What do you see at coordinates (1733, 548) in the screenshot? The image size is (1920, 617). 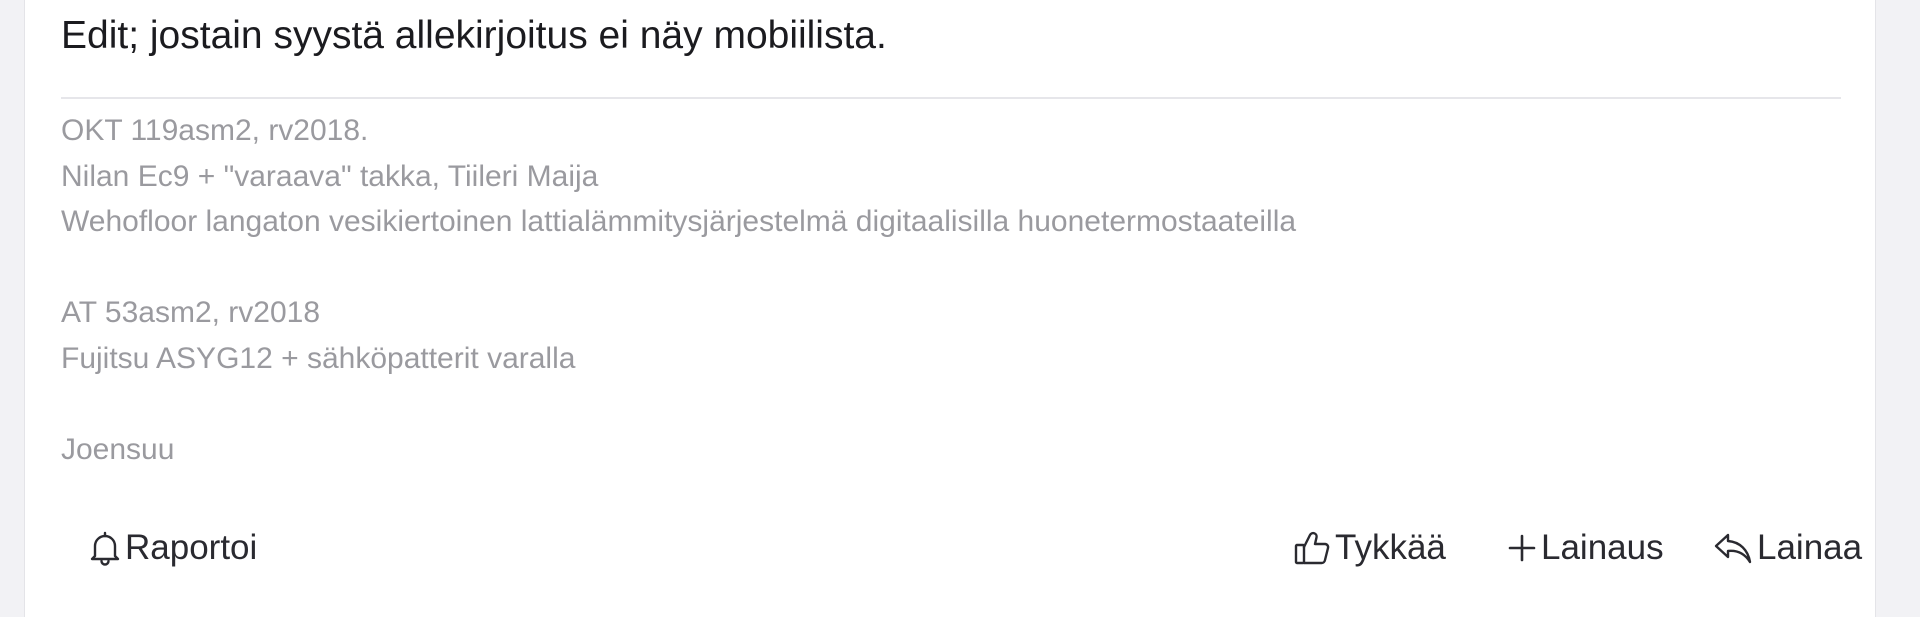 I see `reply-arrow-icon` at bounding box center [1733, 548].